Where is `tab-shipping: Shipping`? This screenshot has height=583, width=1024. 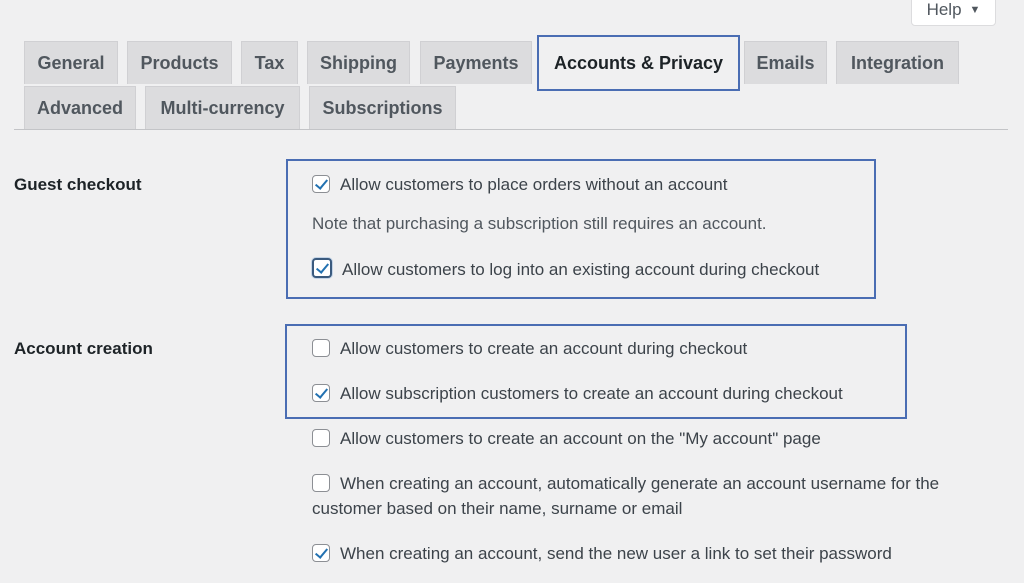
tab-shipping: Shipping is located at coordinates (358, 62).